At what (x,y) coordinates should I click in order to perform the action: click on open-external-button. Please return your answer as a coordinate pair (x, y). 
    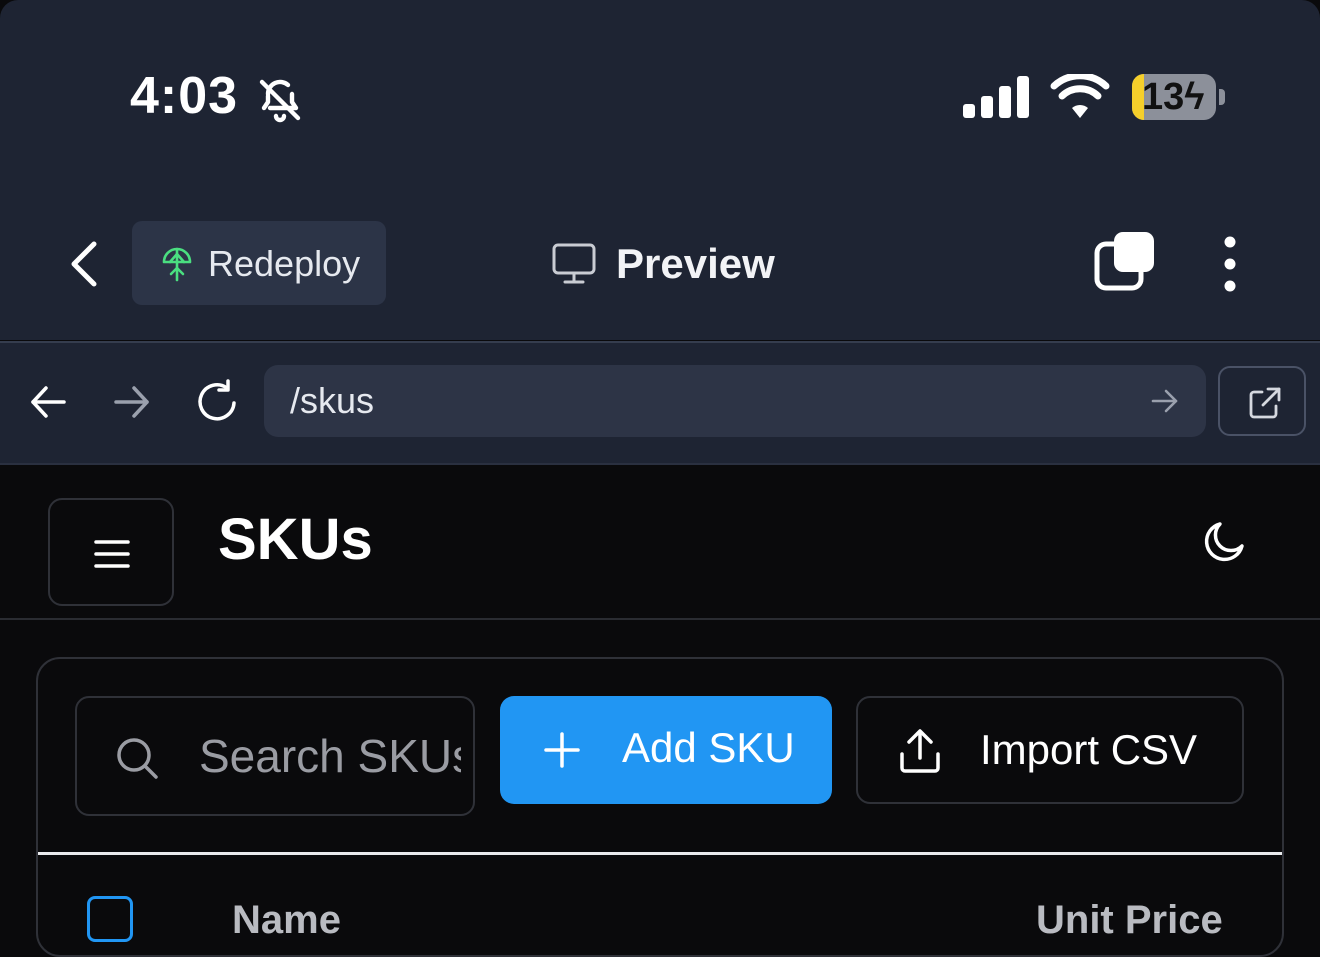
    Looking at the image, I should click on (1262, 401).